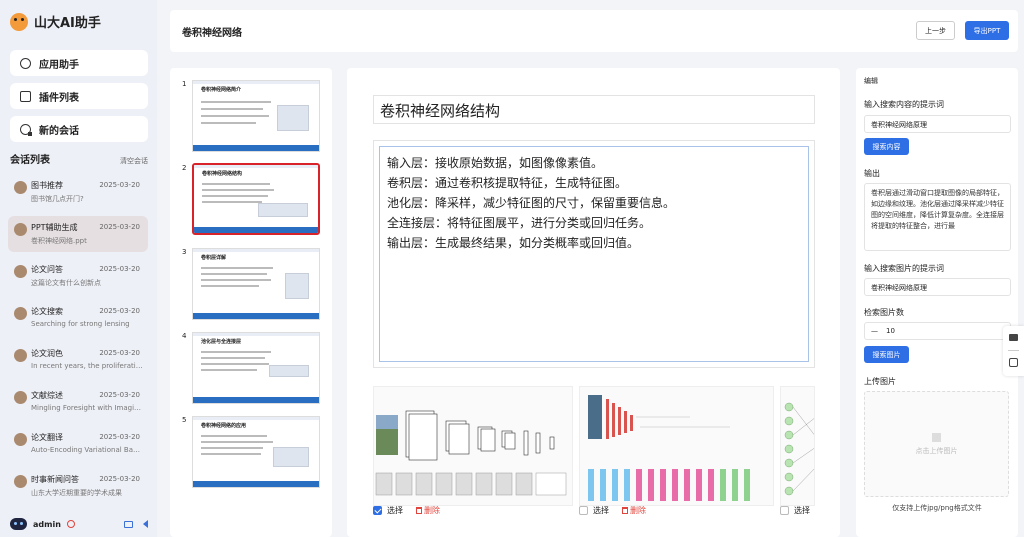  What do you see at coordinates (224, 426) in the screenshot?
I see `thumbnail-title: 卷积神经网络的应用` at bounding box center [224, 426].